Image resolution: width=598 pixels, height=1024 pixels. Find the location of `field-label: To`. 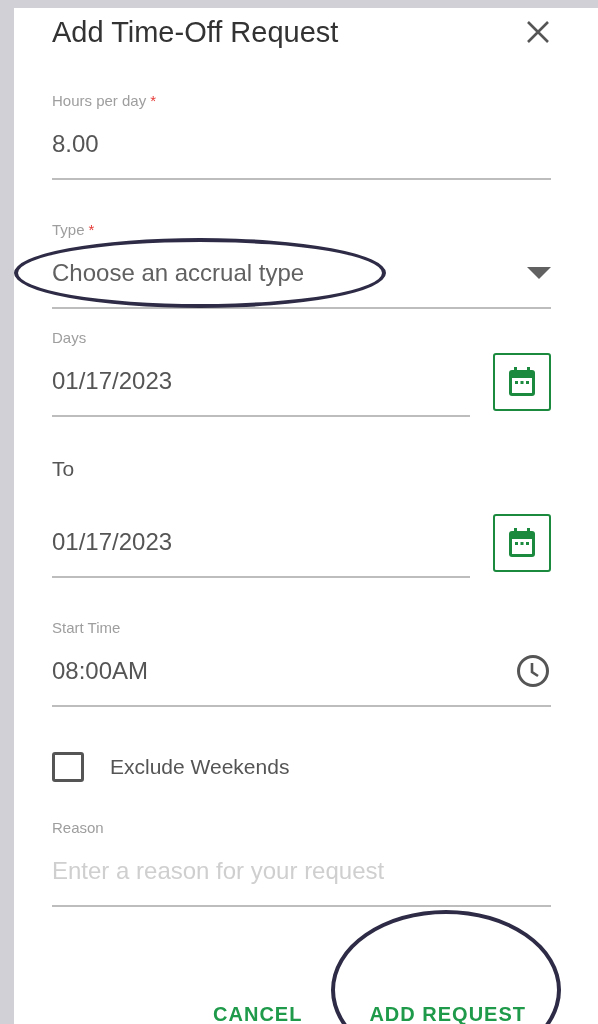

field-label: To is located at coordinates (64, 470).